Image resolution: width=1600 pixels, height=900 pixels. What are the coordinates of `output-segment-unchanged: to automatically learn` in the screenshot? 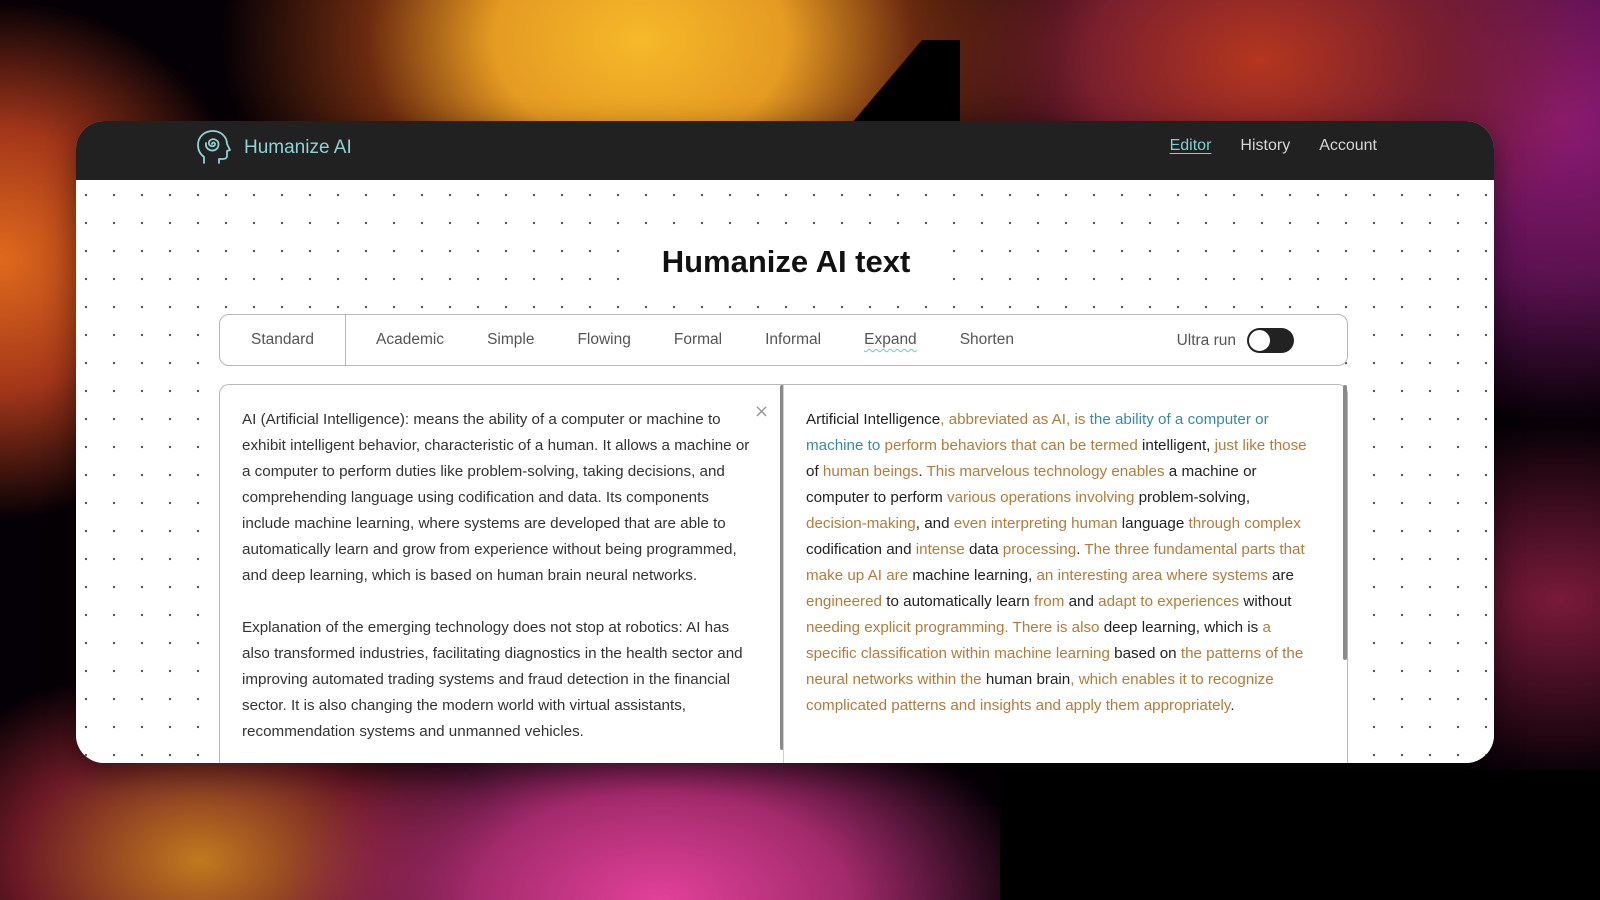 It's located at (958, 601).